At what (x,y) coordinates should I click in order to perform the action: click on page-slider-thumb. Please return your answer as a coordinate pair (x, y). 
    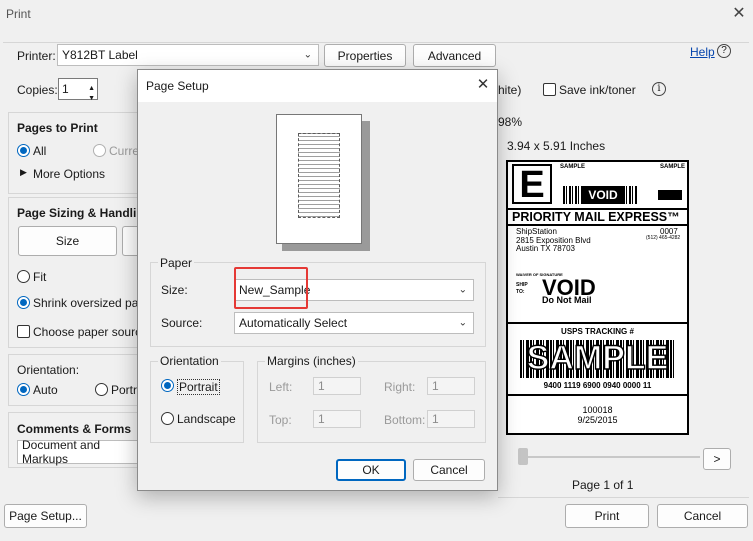
    Looking at the image, I should click on (523, 456).